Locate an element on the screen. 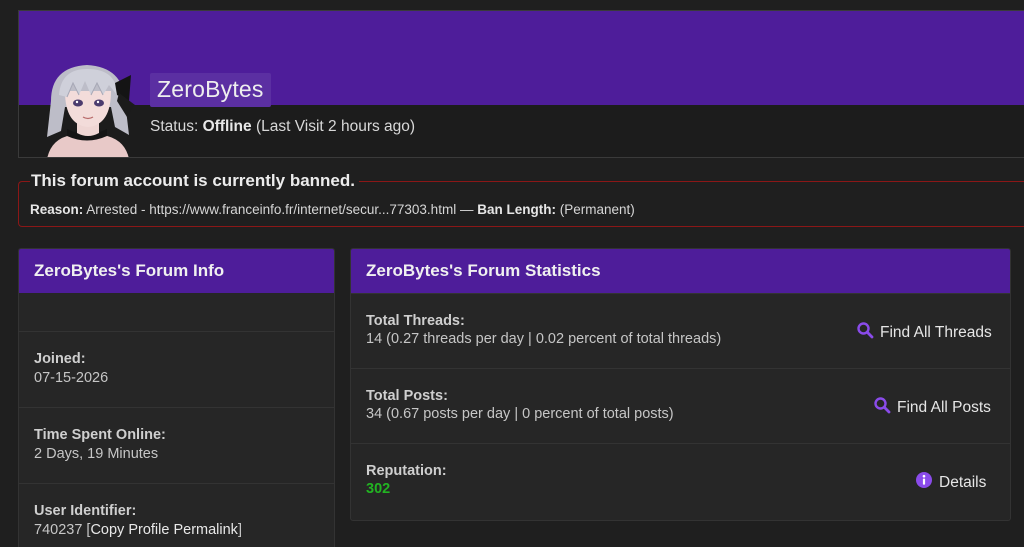 The width and height of the screenshot is (1024, 547). ban-title: This forum account is currently banned. is located at coordinates (194, 181).